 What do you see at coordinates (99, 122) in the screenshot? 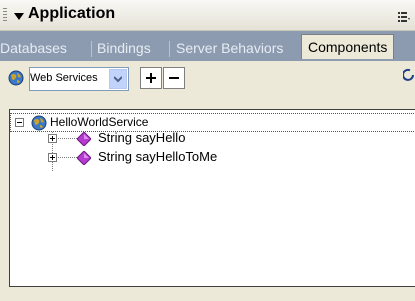
I see `tree-item-label: HelloWorldService` at bounding box center [99, 122].